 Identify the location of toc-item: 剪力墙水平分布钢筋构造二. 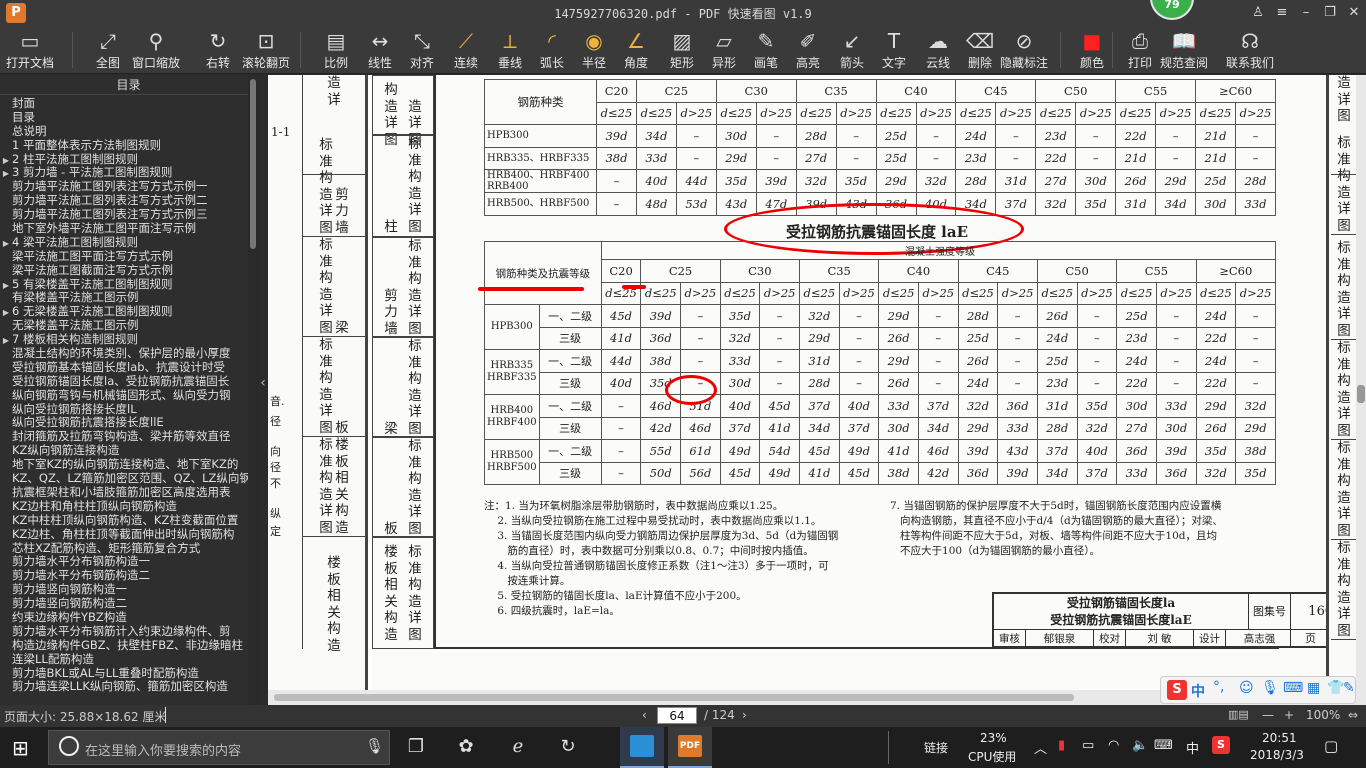
(124, 576).